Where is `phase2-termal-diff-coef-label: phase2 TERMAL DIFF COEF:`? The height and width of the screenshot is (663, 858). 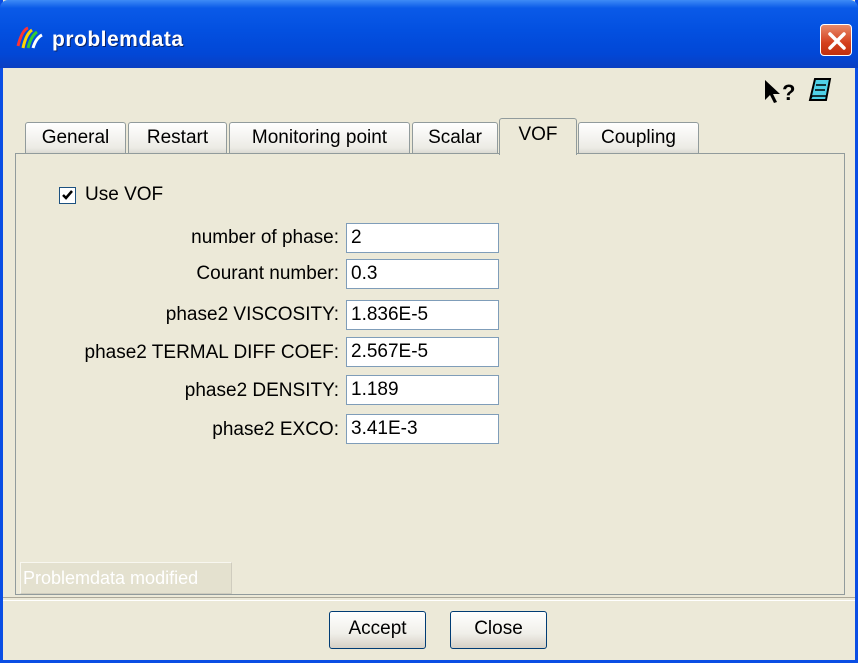
phase2-termal-diff-coef-label: phase2 TERMAL DIFF COEF: is located at coordinates (211, 352).